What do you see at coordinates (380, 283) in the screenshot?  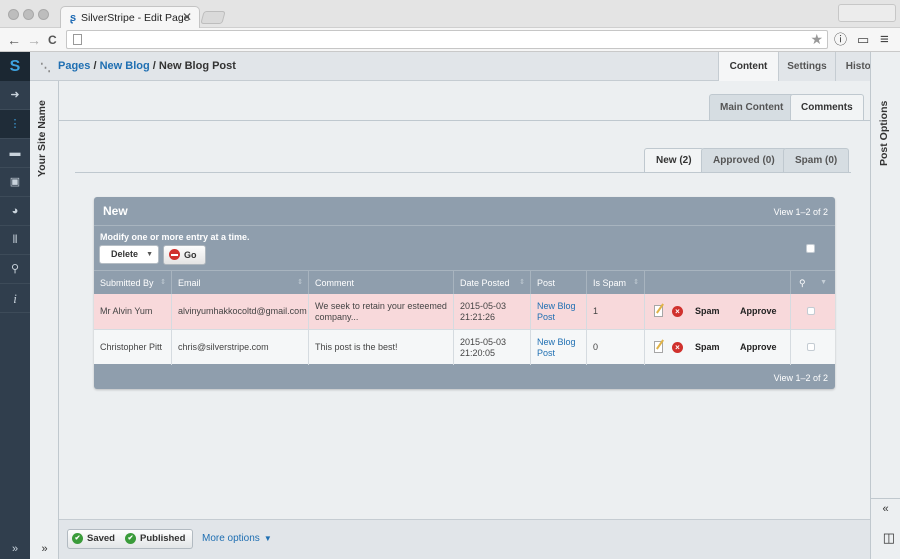 I see `column-comment: Comment` at bounding box center [380, 283].